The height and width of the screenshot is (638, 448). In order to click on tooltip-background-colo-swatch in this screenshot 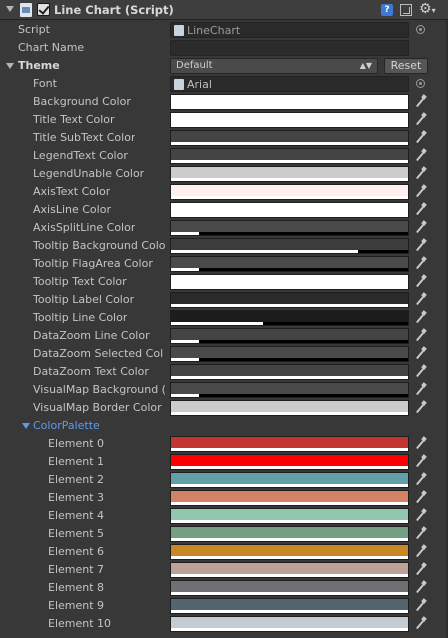, I will do `click(289, 246)`.